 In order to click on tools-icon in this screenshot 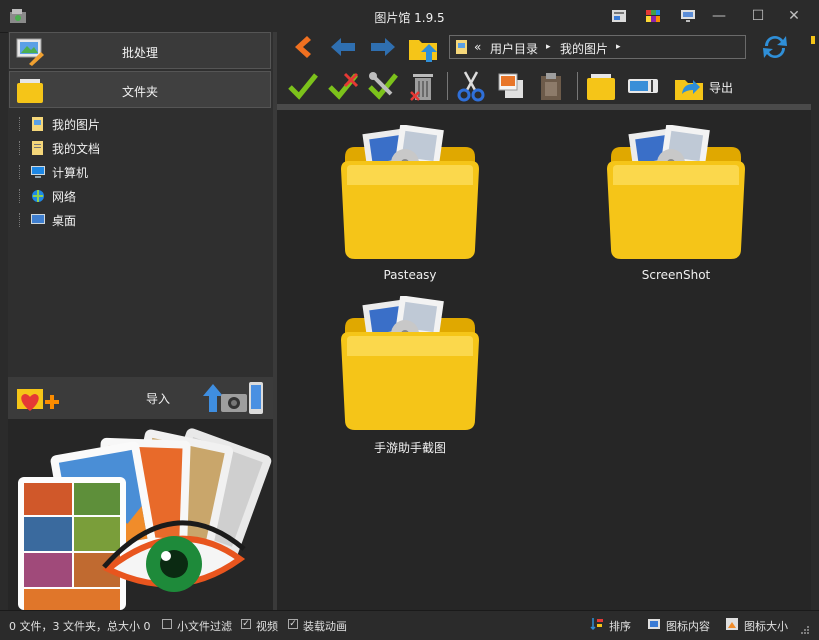, I will do `click(383, 86)`.